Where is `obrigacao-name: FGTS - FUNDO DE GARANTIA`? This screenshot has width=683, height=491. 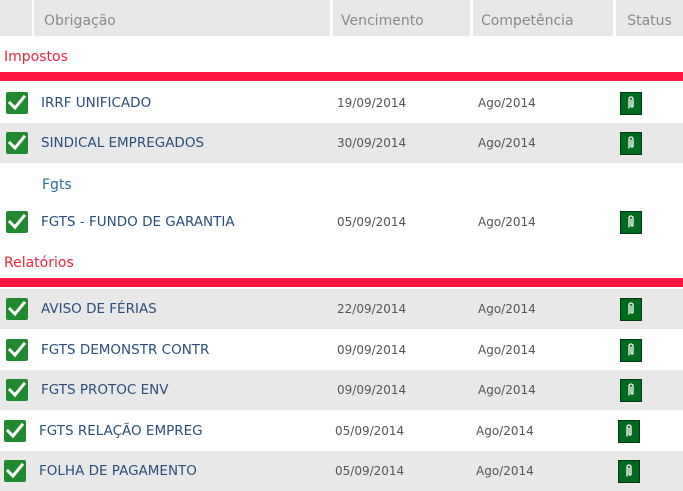 obrigacao-name: FGTS - FUNDO DE GARANTIA is located at coordinates (138, 222).